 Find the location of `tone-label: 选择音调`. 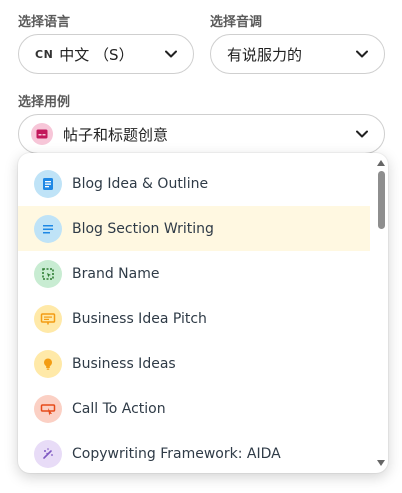

tone-label: 选择音调 is located at coordinates (236, 22).